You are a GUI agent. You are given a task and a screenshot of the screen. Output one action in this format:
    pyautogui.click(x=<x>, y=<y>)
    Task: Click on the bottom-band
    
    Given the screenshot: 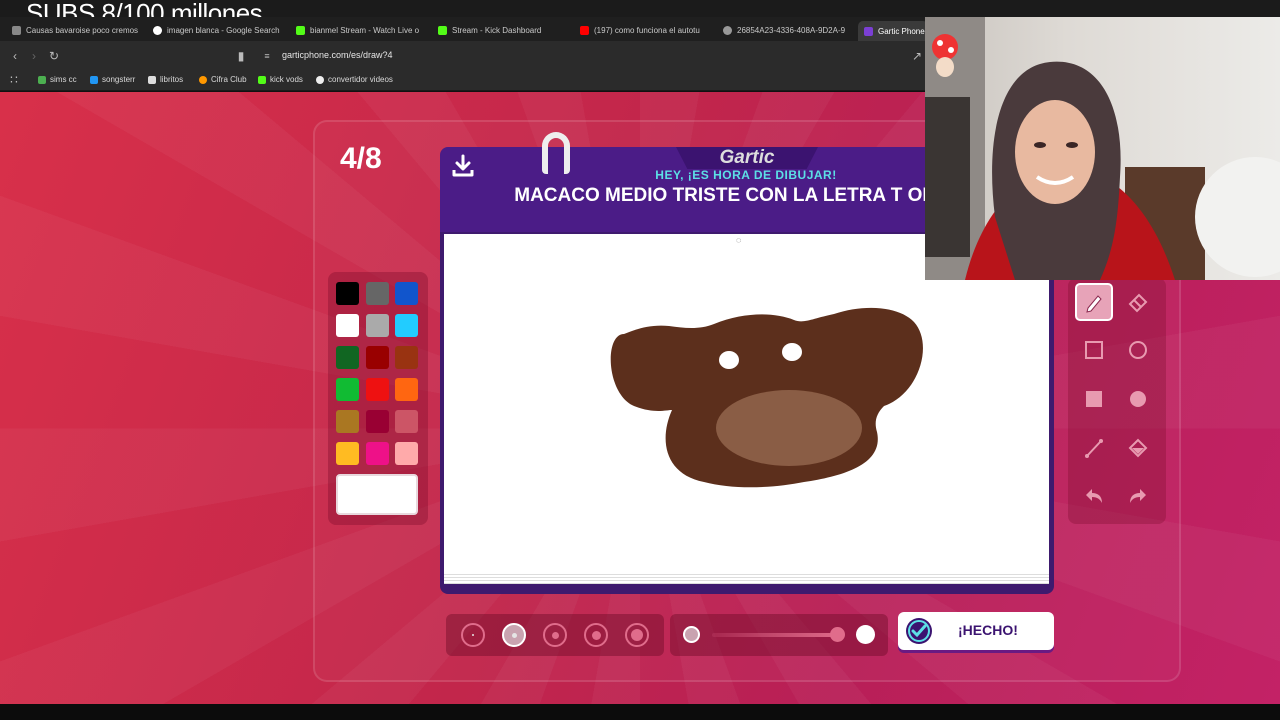 What is the action you would take?
    pyautogui.click(x=640, y=712)
    